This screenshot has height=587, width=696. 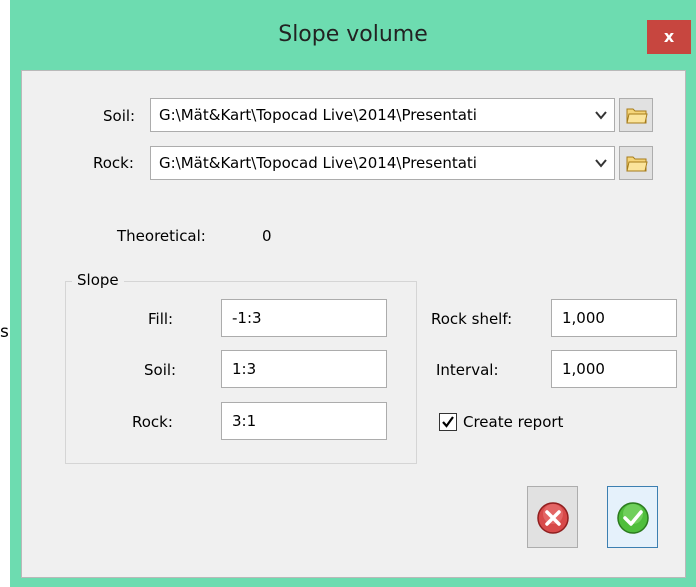 What do you see at coordinates (614, 318) in the screenshot?
I see `rock-shelf-input: 1,000` at bounding box center [614, 318].